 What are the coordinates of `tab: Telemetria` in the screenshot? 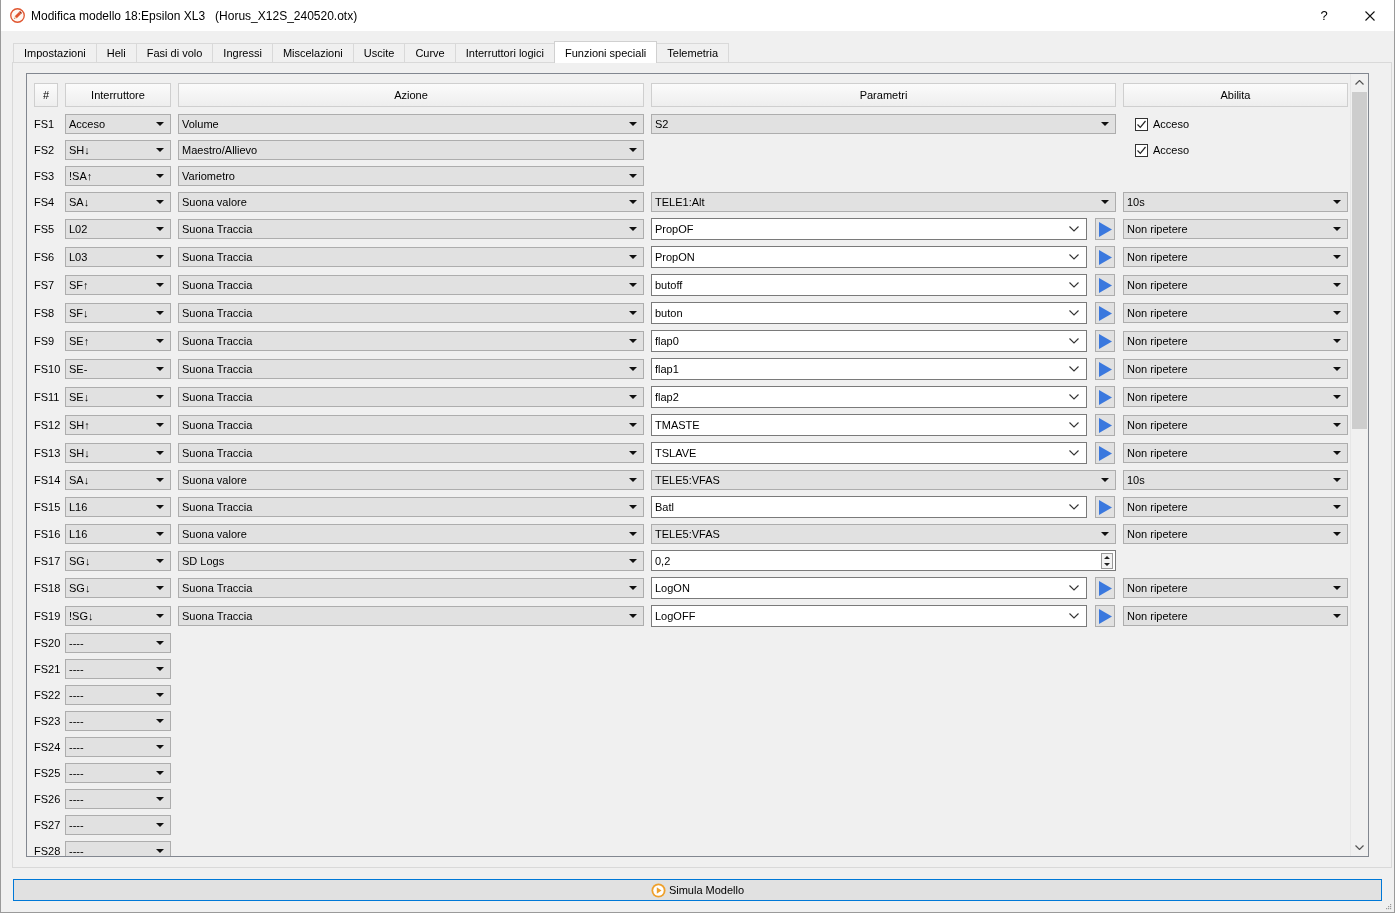 It's located at (693, 52).